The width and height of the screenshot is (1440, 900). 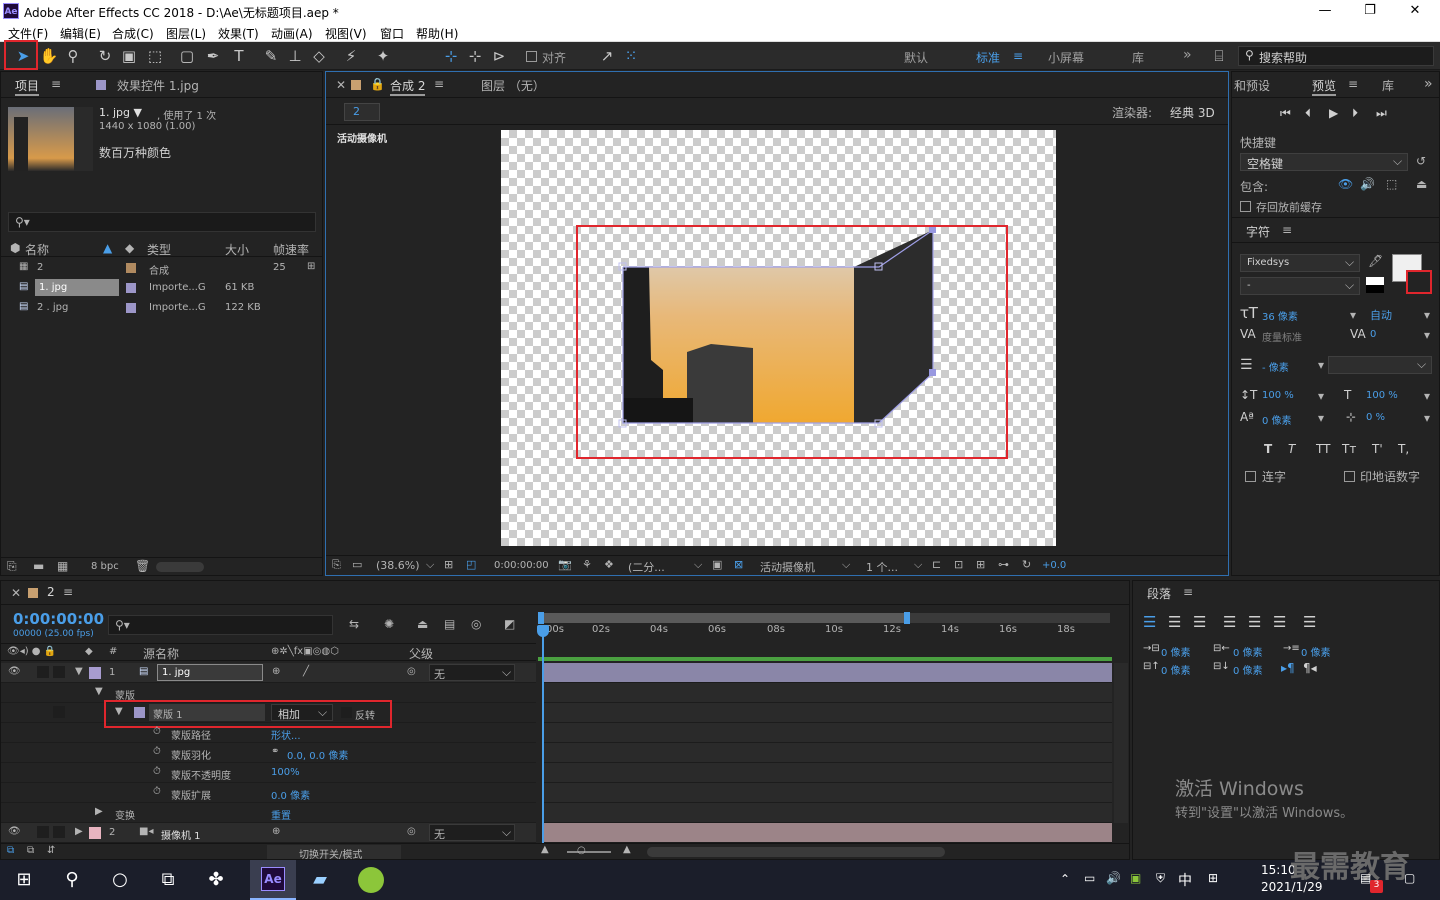 What do you see at coordinates (607, 56) in the screenshot?
I see `snap-edges-icon: ↗` at bounding box center [607, 56].